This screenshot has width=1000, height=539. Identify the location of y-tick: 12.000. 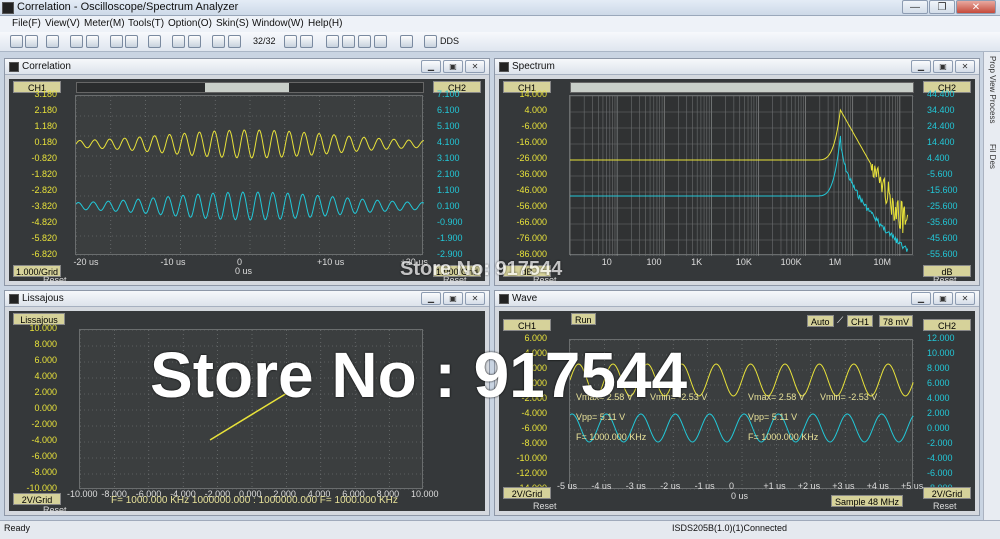
(941, 338).